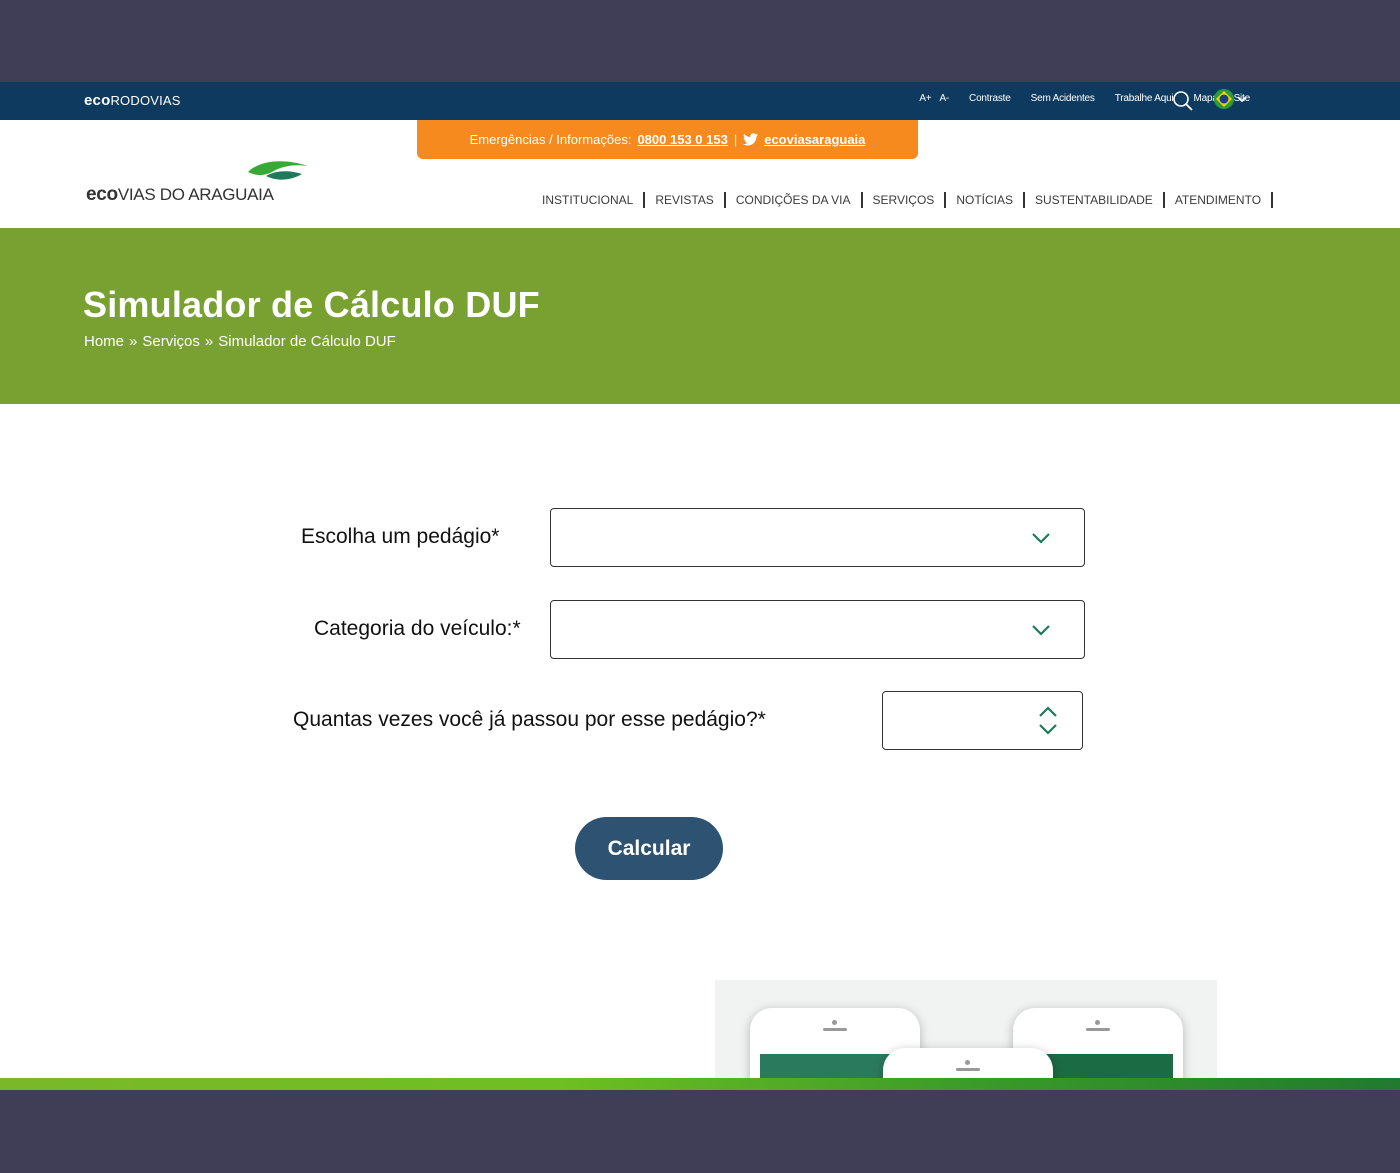  I want to click on toll-select, so click(817, 537).